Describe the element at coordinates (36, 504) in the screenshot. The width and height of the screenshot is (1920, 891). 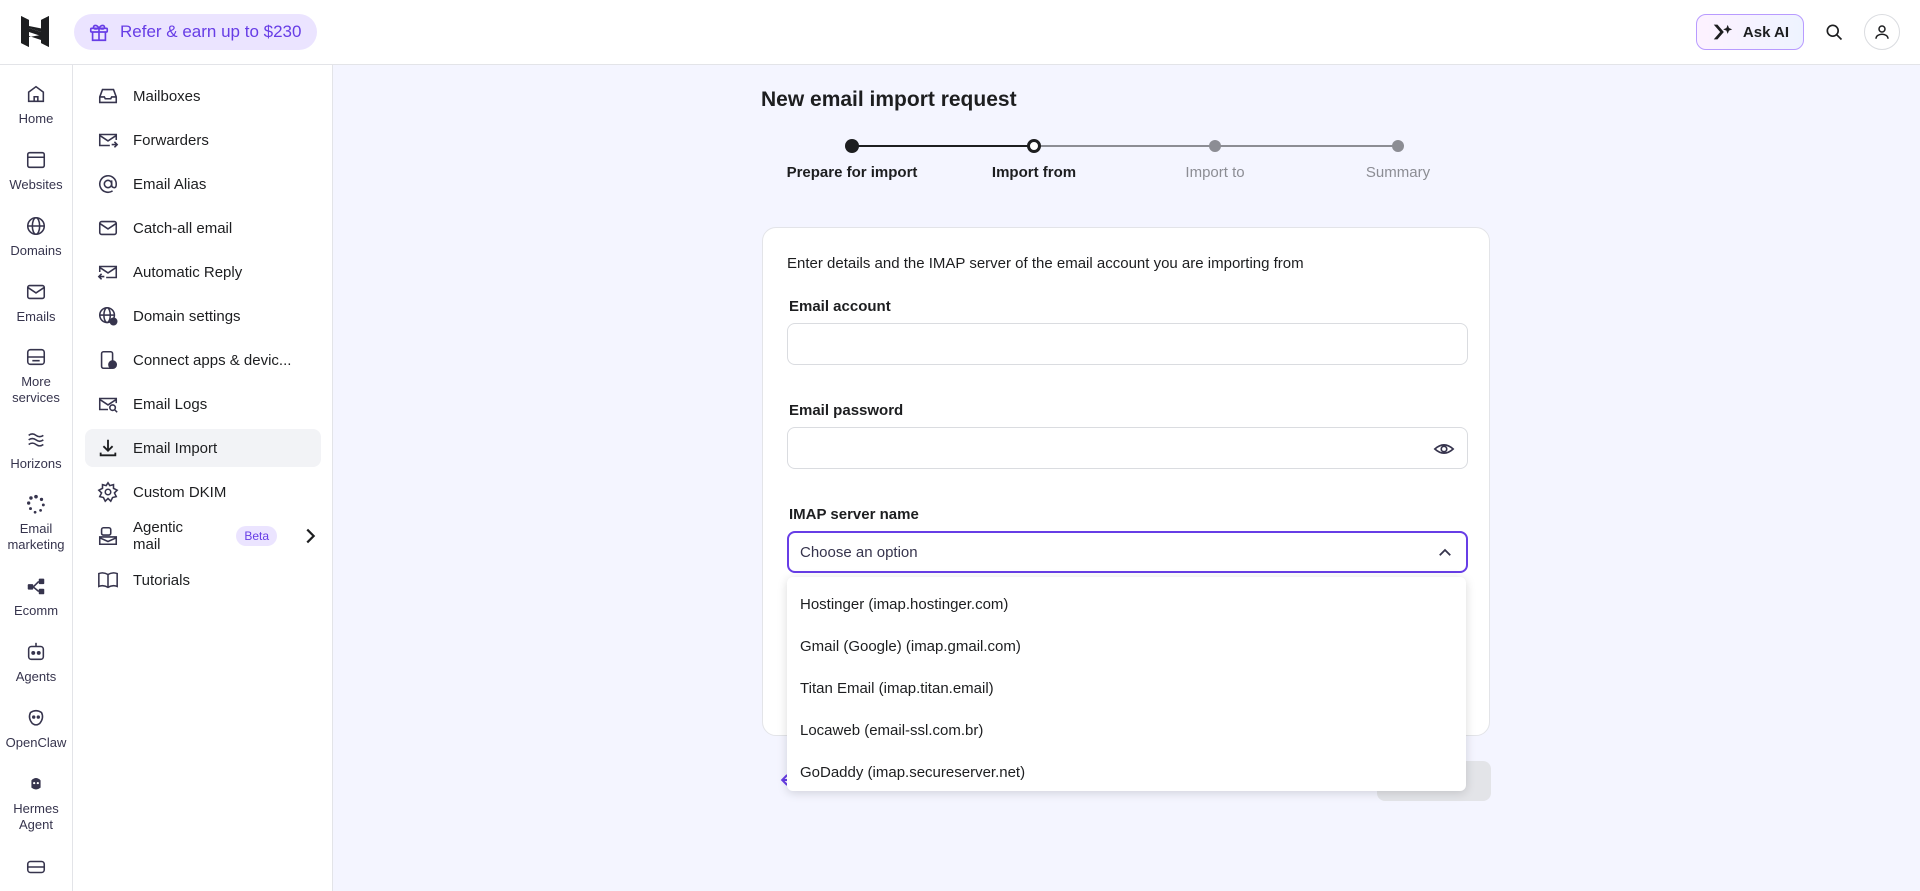
I see `spinner-icon` at that location.